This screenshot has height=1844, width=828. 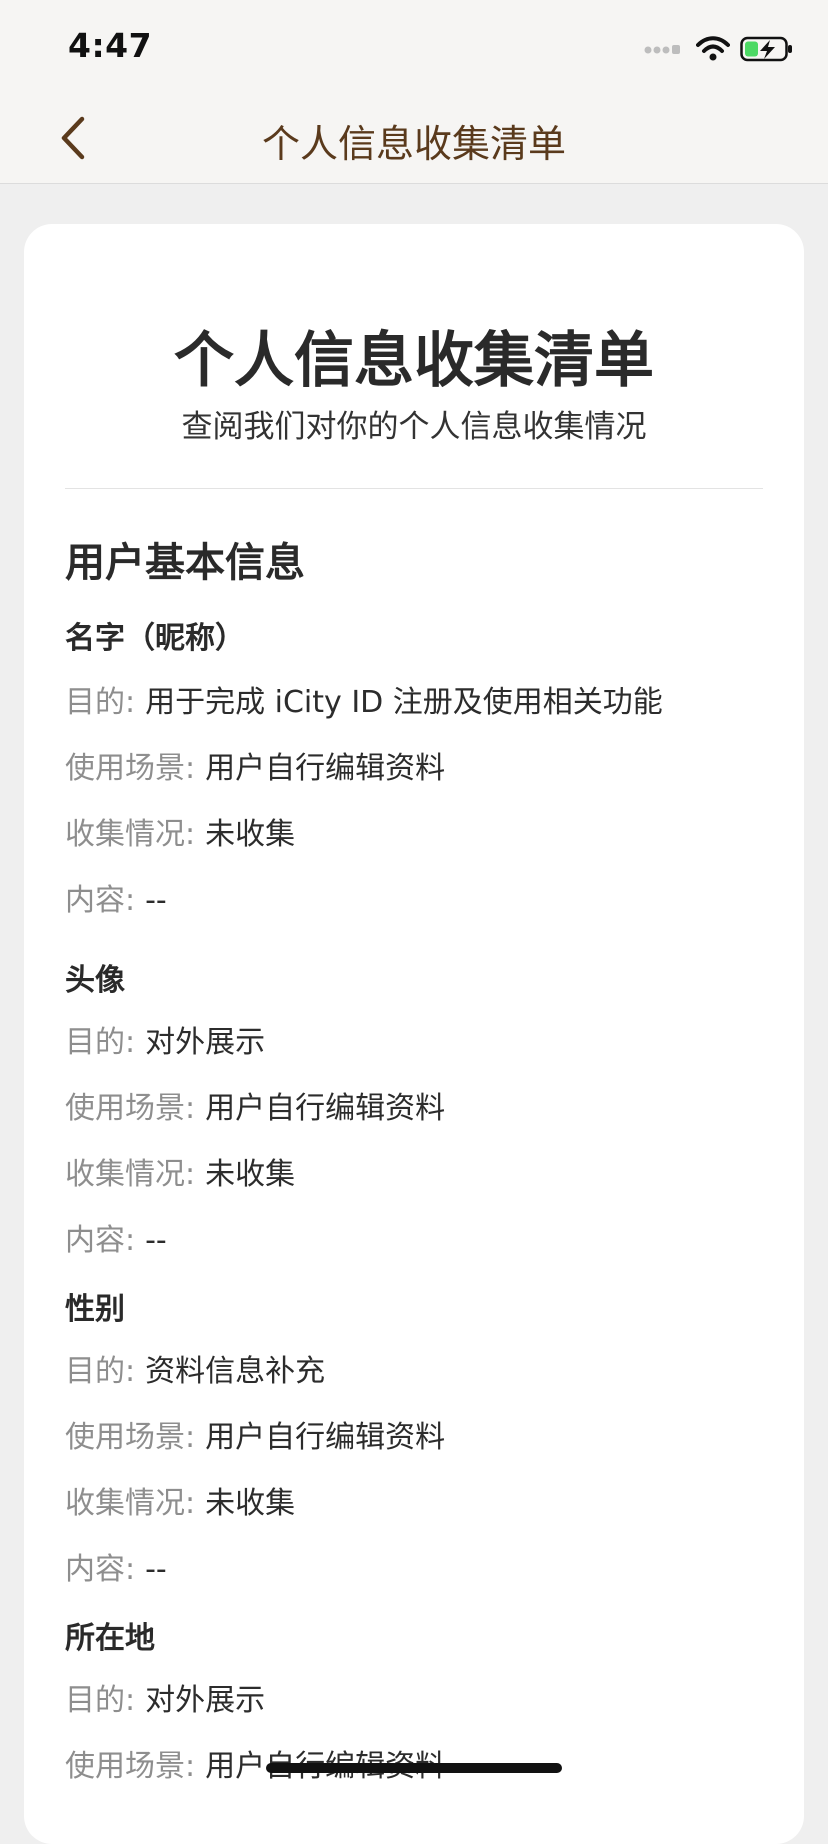 I want to click on item-purpose-row: 目的: 用于完成 iCity ID 注册及使用相关功能, so click(x=364, y=699).